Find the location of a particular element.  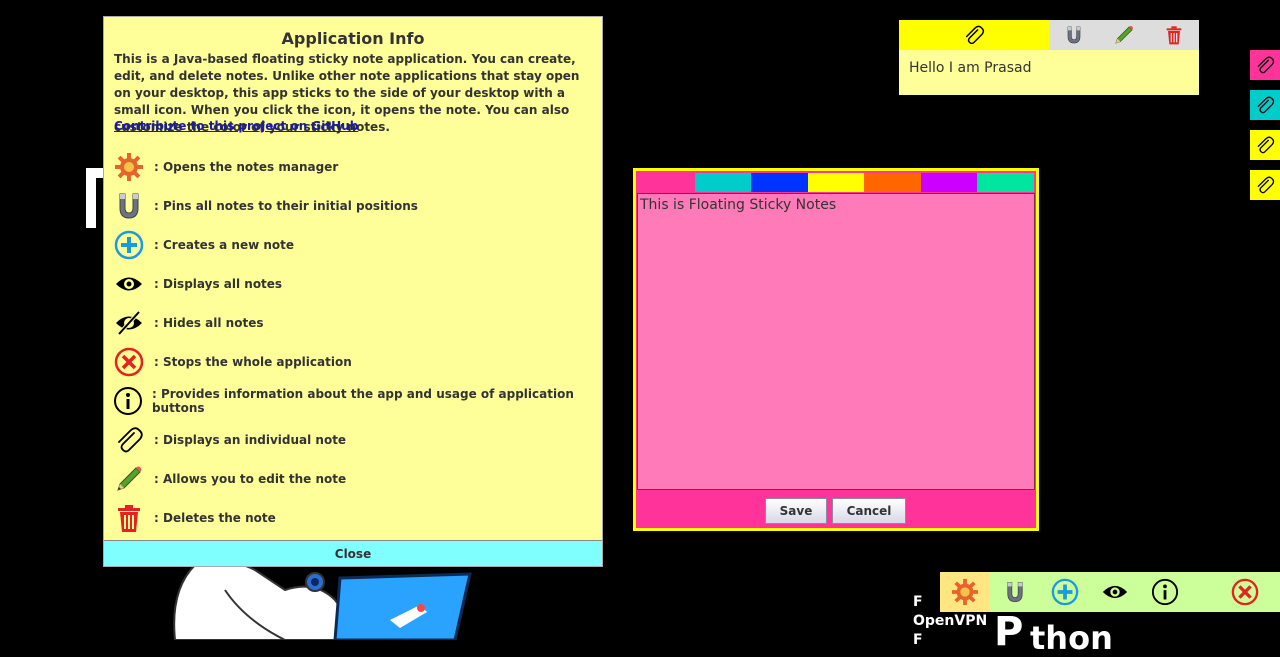

desktop-mascot-image is located at coordinates (320, 600).